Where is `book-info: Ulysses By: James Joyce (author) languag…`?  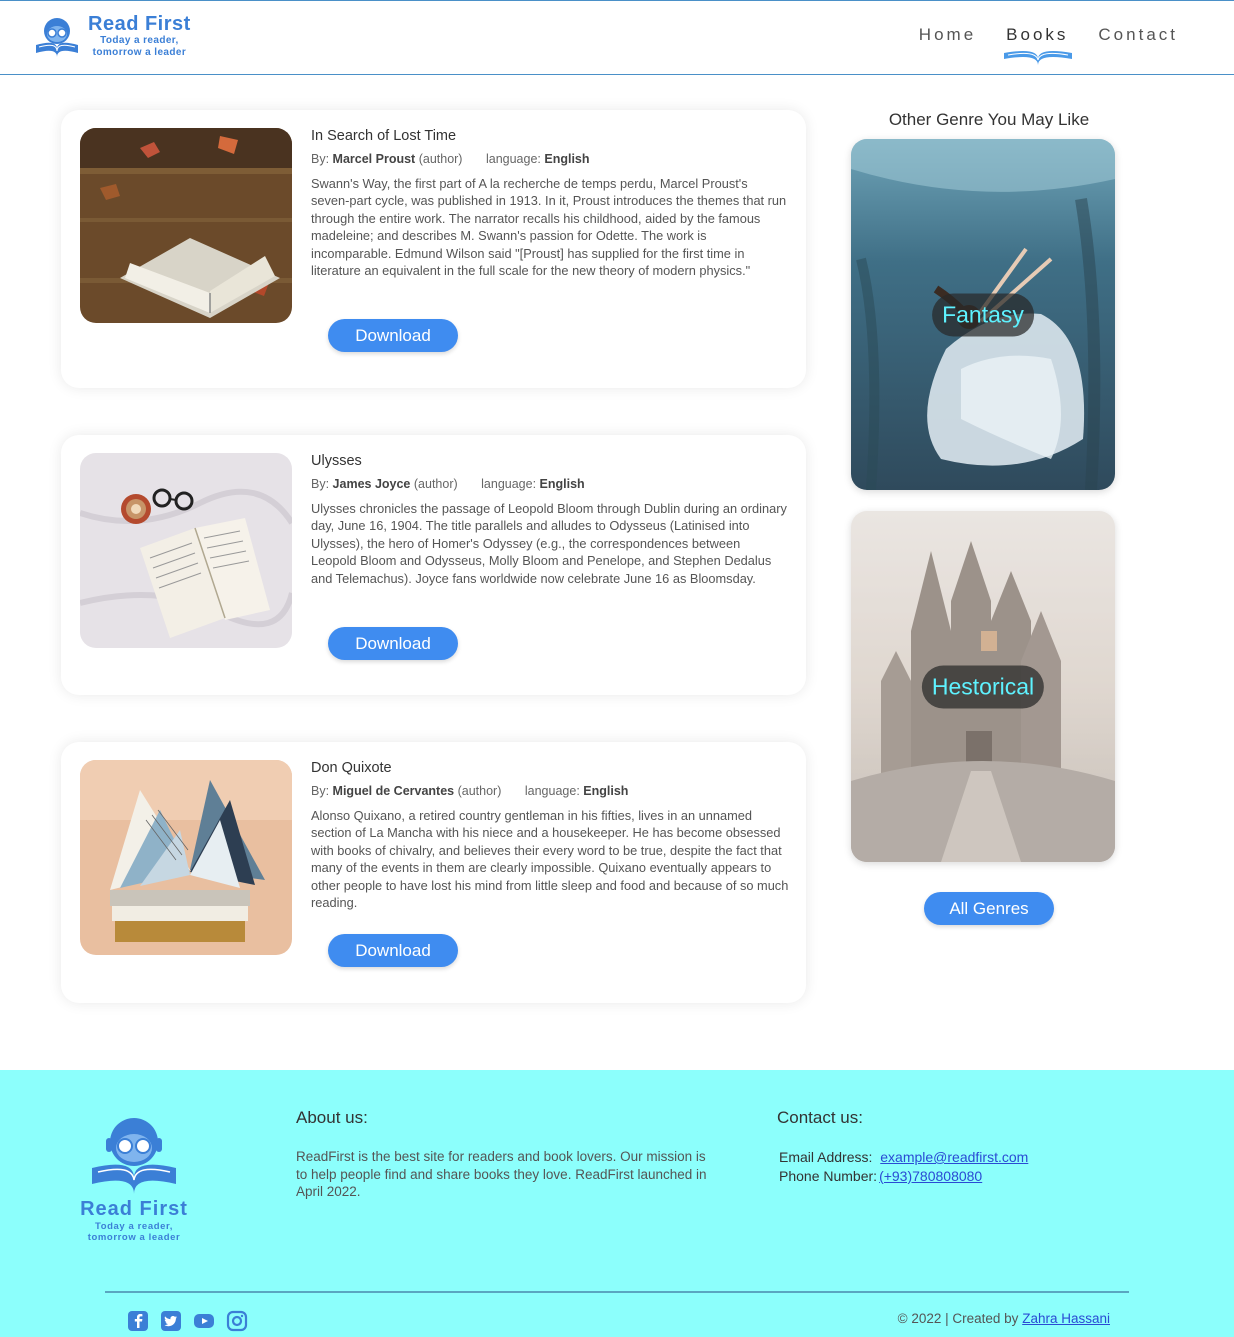
book-info: Ulysses By: James Joyce (author) languag… is located at coordinates (550, 520).